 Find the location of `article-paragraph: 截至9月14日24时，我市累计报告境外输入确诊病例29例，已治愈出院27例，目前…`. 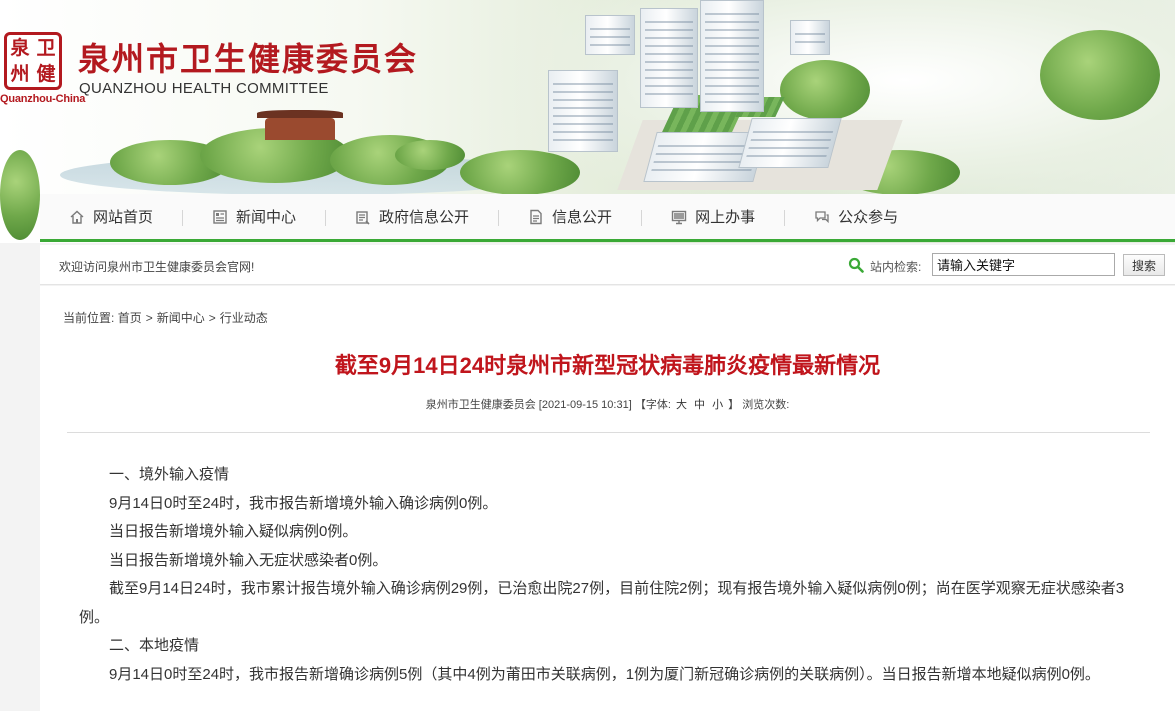

article-paragraph: 截至9月14日24时，我市累计报告境外输入确诊病例29例，已治愈出院27例，目前… is located at coordinates (602, 603).